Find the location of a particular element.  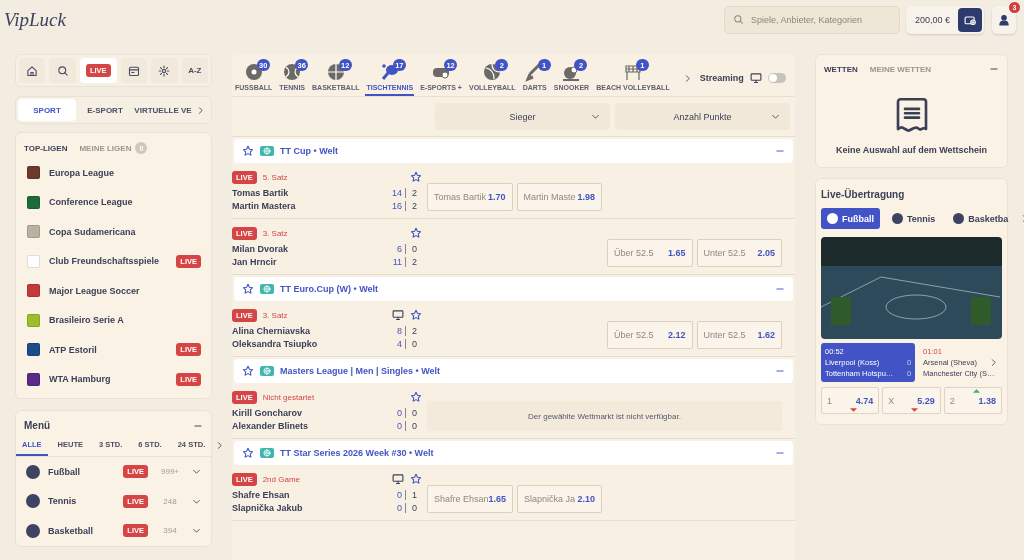

league-link: ATP Estoril is located at coordinates (108, 349).